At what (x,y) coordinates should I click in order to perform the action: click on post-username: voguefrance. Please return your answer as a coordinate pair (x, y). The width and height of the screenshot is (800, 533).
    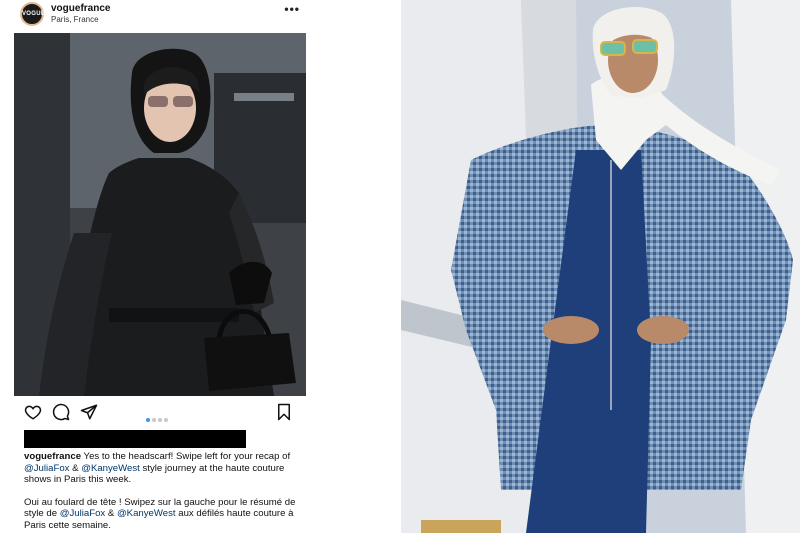
    Looking at the image, I should click on (80, 8).